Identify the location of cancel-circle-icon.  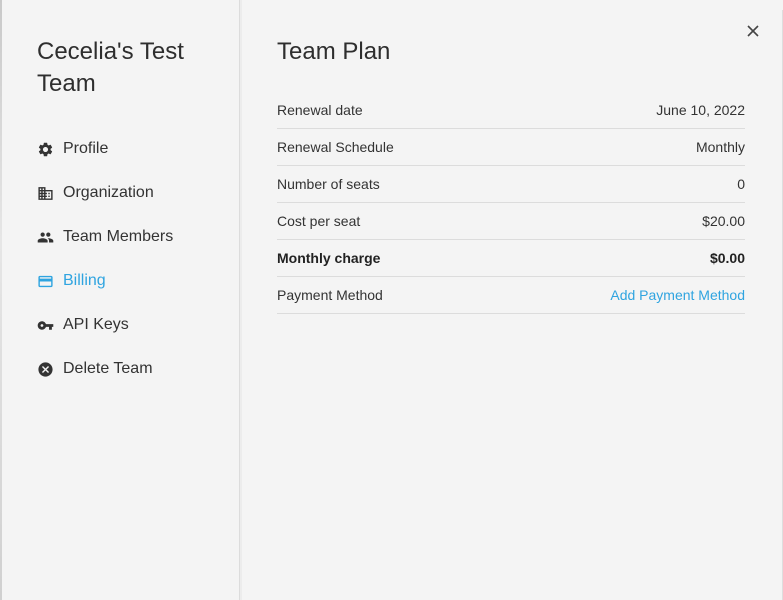
(45, 369).